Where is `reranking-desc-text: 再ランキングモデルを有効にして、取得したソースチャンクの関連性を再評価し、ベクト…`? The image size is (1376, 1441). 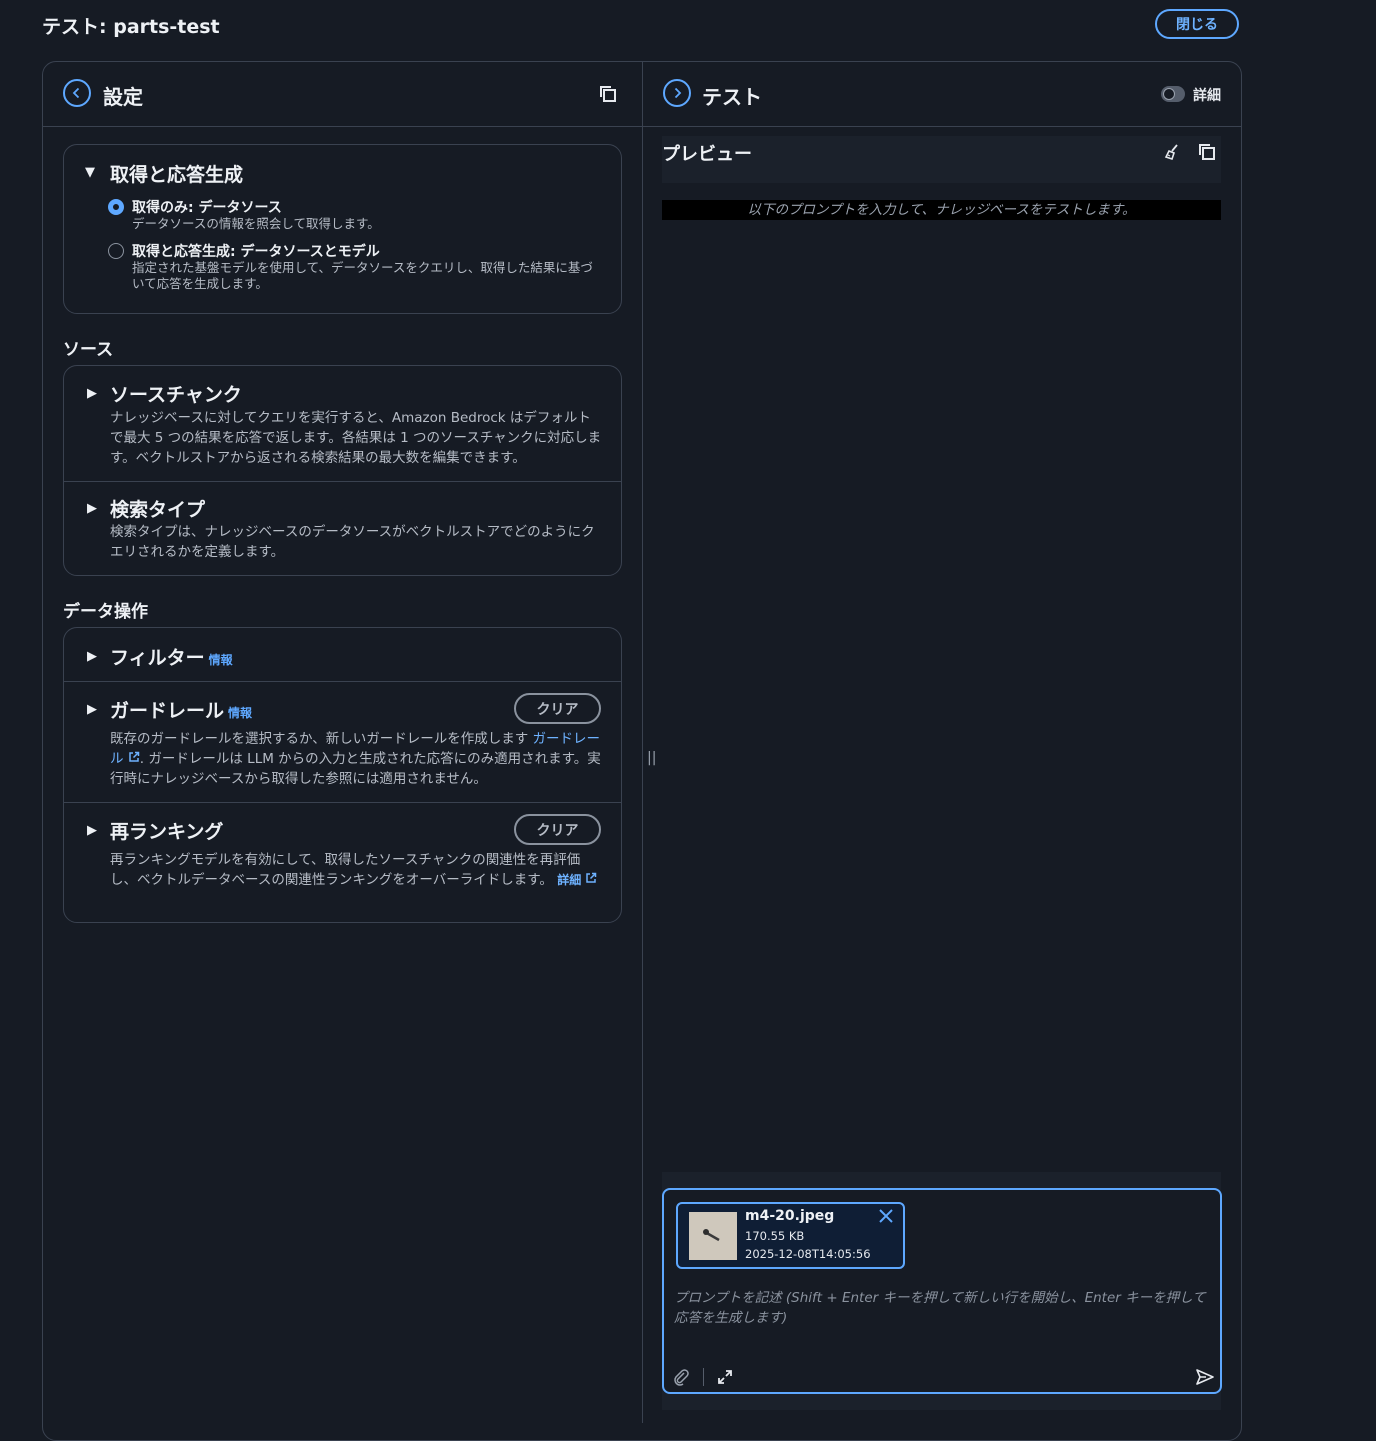 reranking-desc-text: 再ランキングモデルを有効にして、取得したソースチャンクの関連性を再評価し、ベクト… is located at coordinates (345, 870).